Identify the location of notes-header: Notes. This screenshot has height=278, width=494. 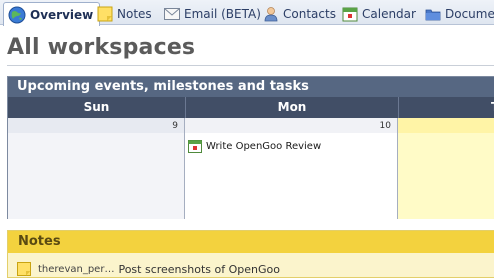
(251, 242).